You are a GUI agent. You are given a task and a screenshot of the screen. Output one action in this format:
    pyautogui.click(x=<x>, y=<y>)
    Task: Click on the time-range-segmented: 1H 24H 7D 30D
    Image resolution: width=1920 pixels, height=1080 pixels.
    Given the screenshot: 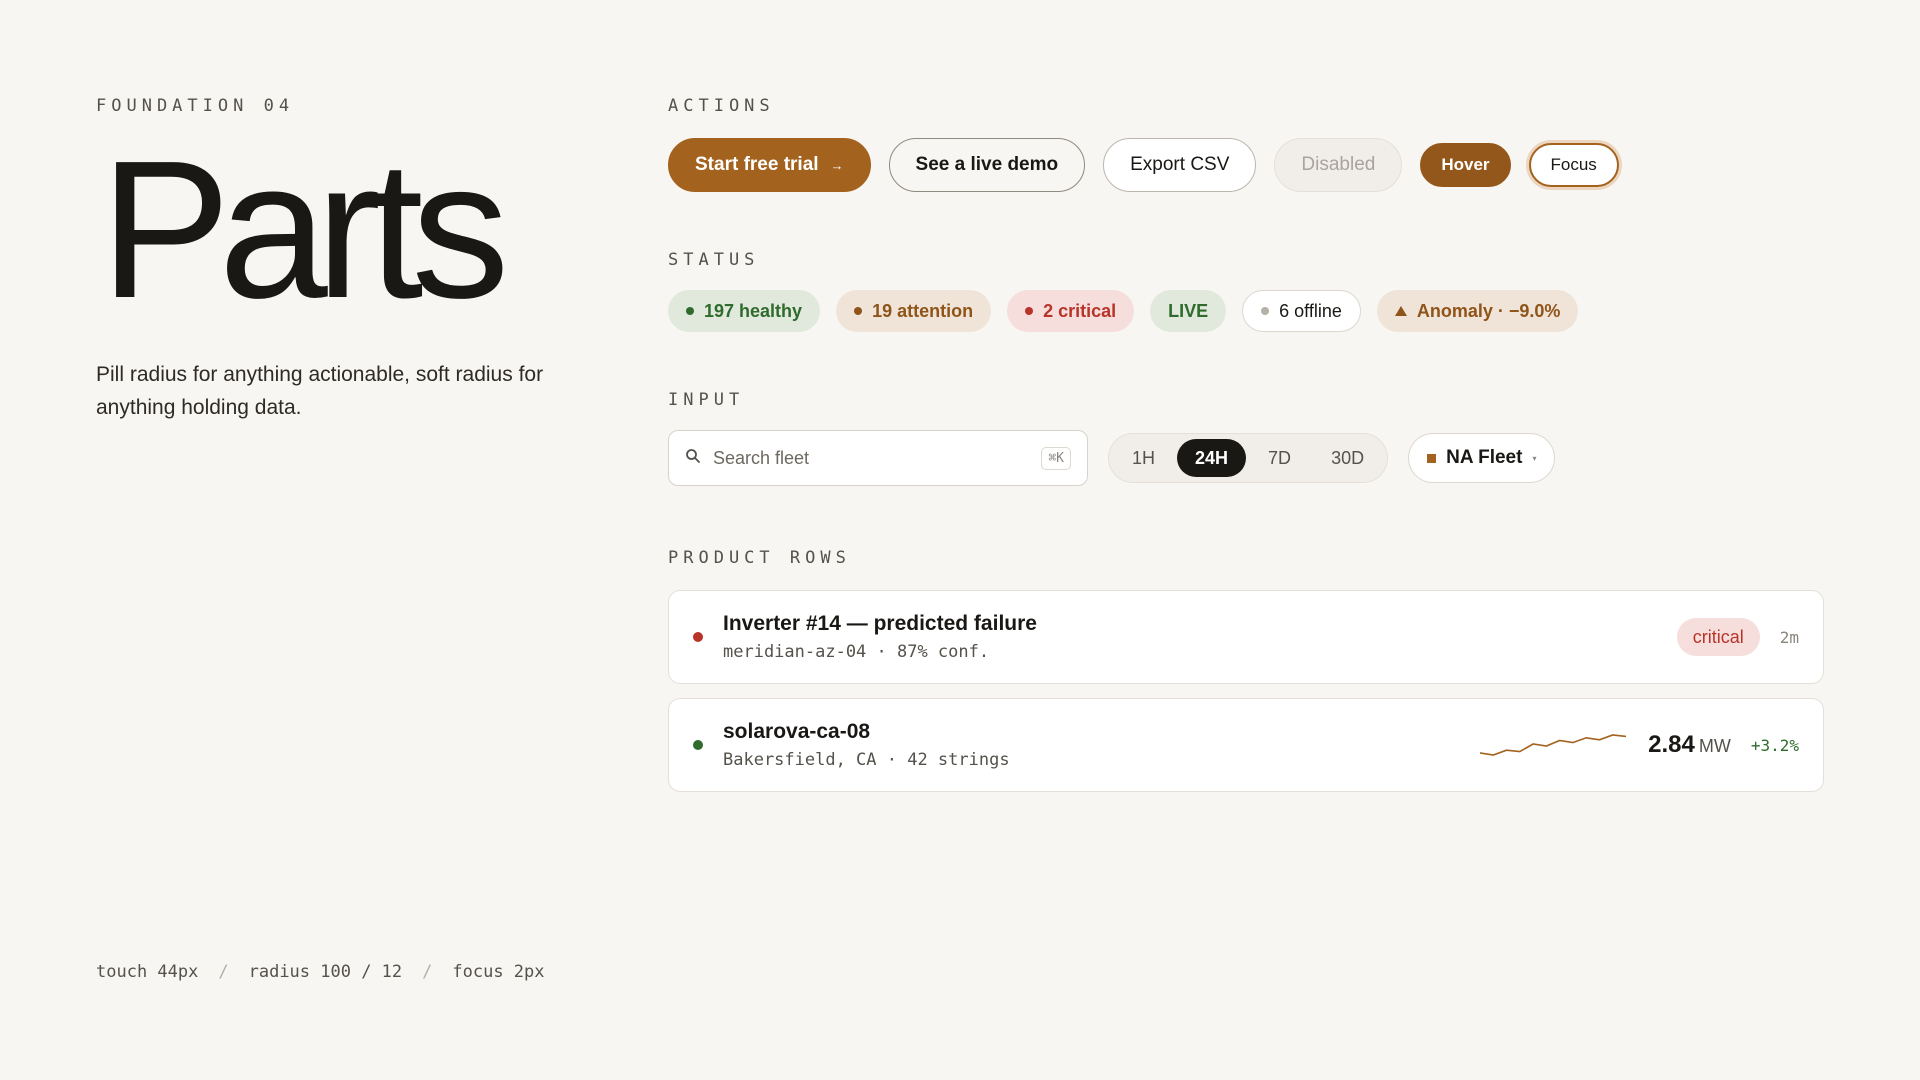 What is the action you would take?
    pyautogui.click(x=1248, y=458)
    